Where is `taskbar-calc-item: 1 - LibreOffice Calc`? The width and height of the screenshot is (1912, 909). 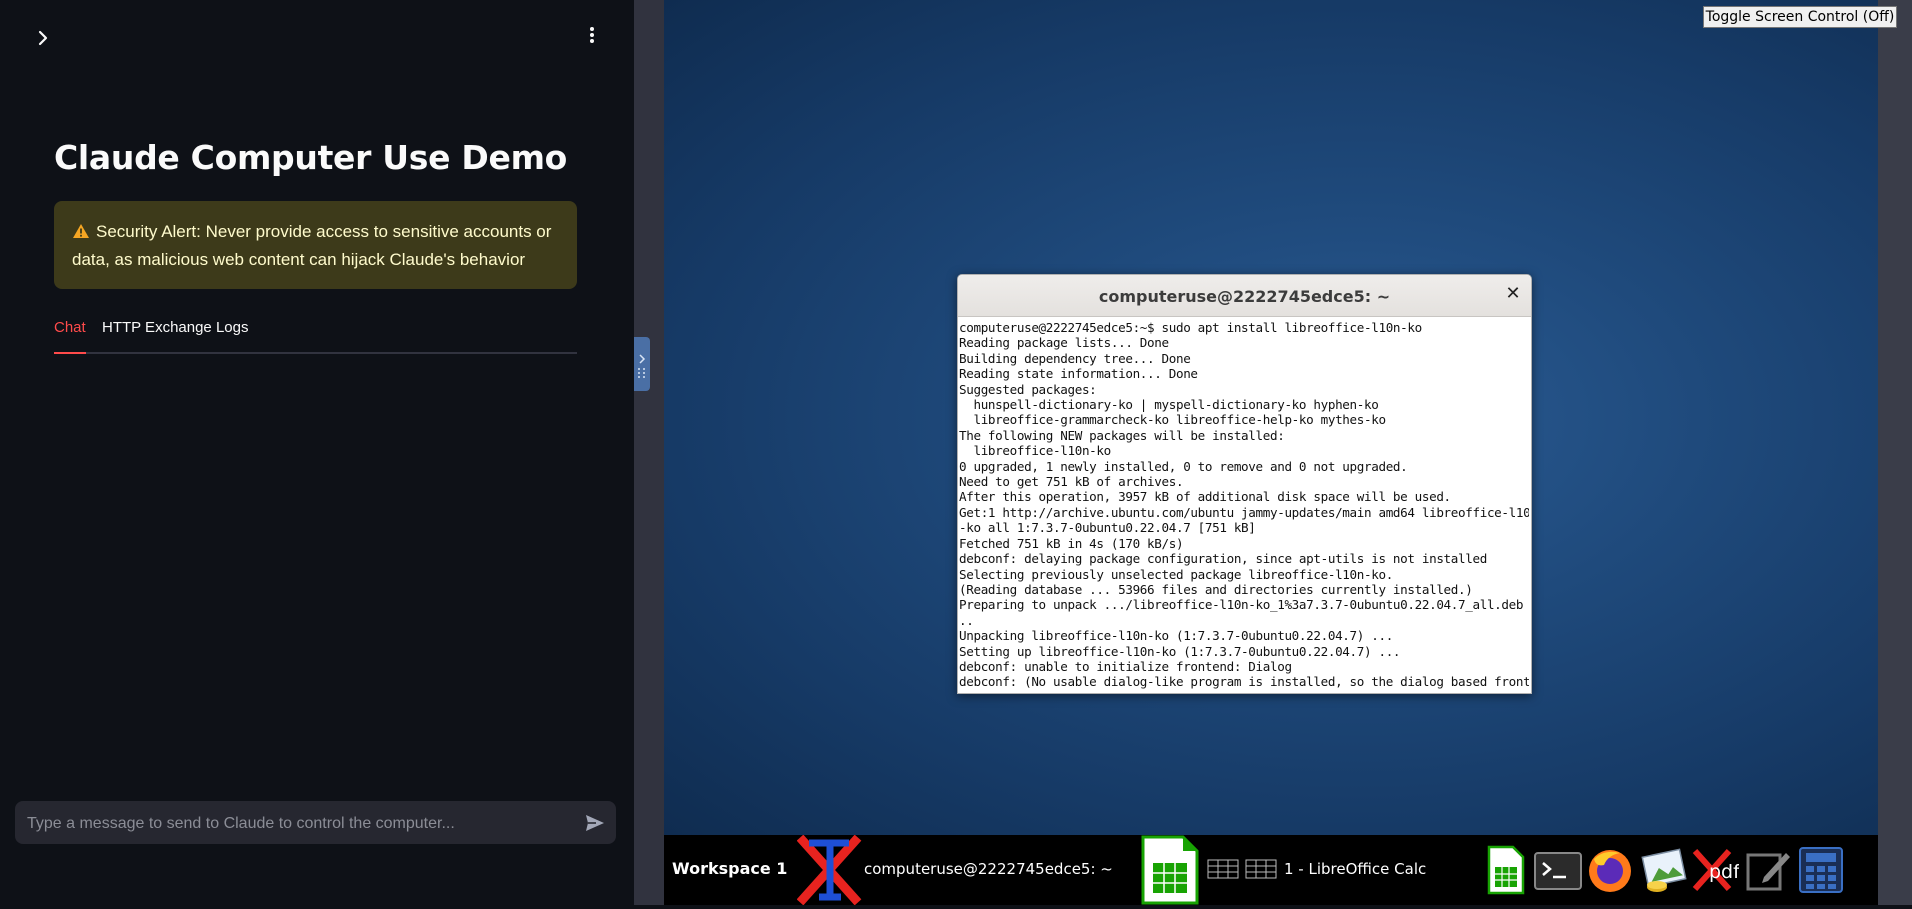 taskbar-calc-item: 1 - LibreOffice Calc is located at coordinates (1355, 869).